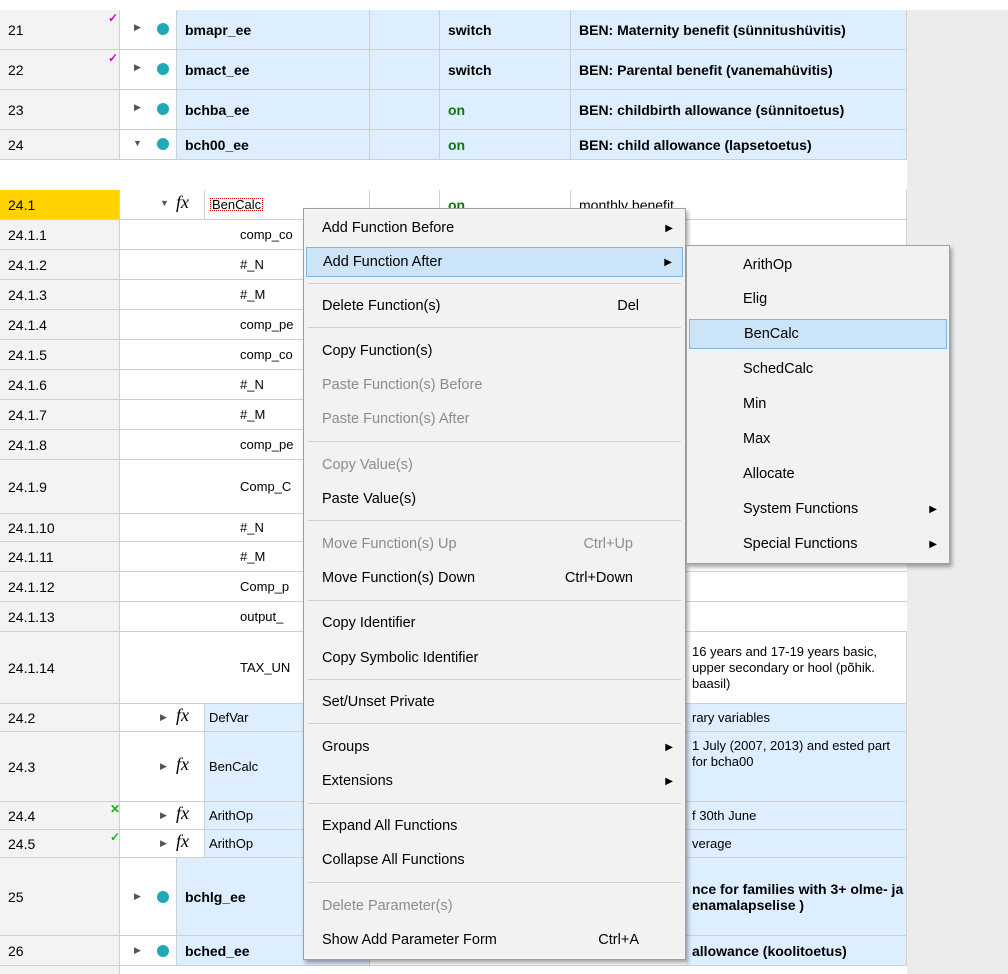 This screenshot has width=1008, height=974. I want to click on row-number: 24.1.13, so click(60, 616).